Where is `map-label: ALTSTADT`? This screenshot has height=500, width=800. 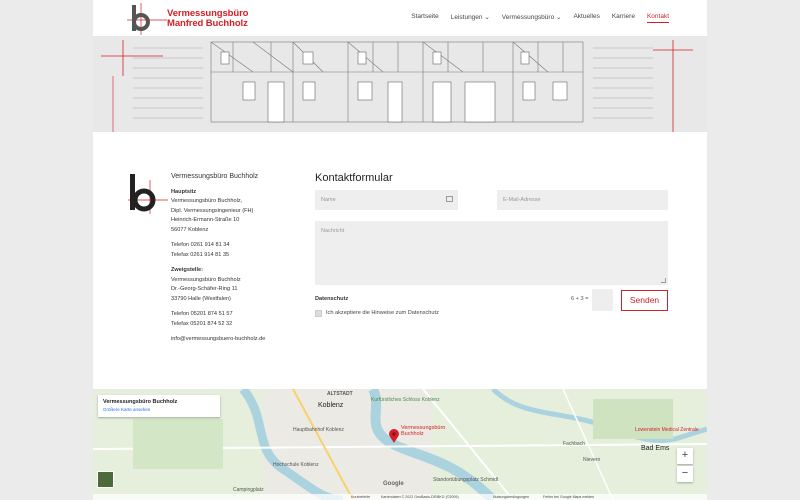 map-label: ALTSTADT is located at coordinates (340, 394).